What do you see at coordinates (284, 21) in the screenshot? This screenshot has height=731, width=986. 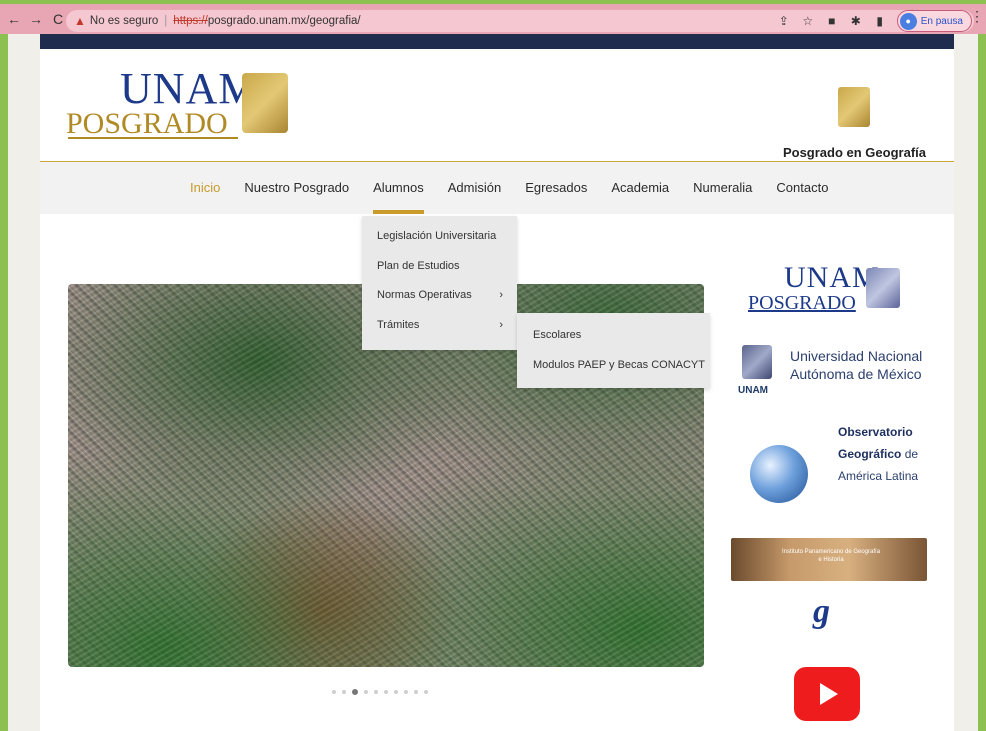 I see `url-host: posgrado.unam.mx/geografia/` at bounding box center [284, 21].